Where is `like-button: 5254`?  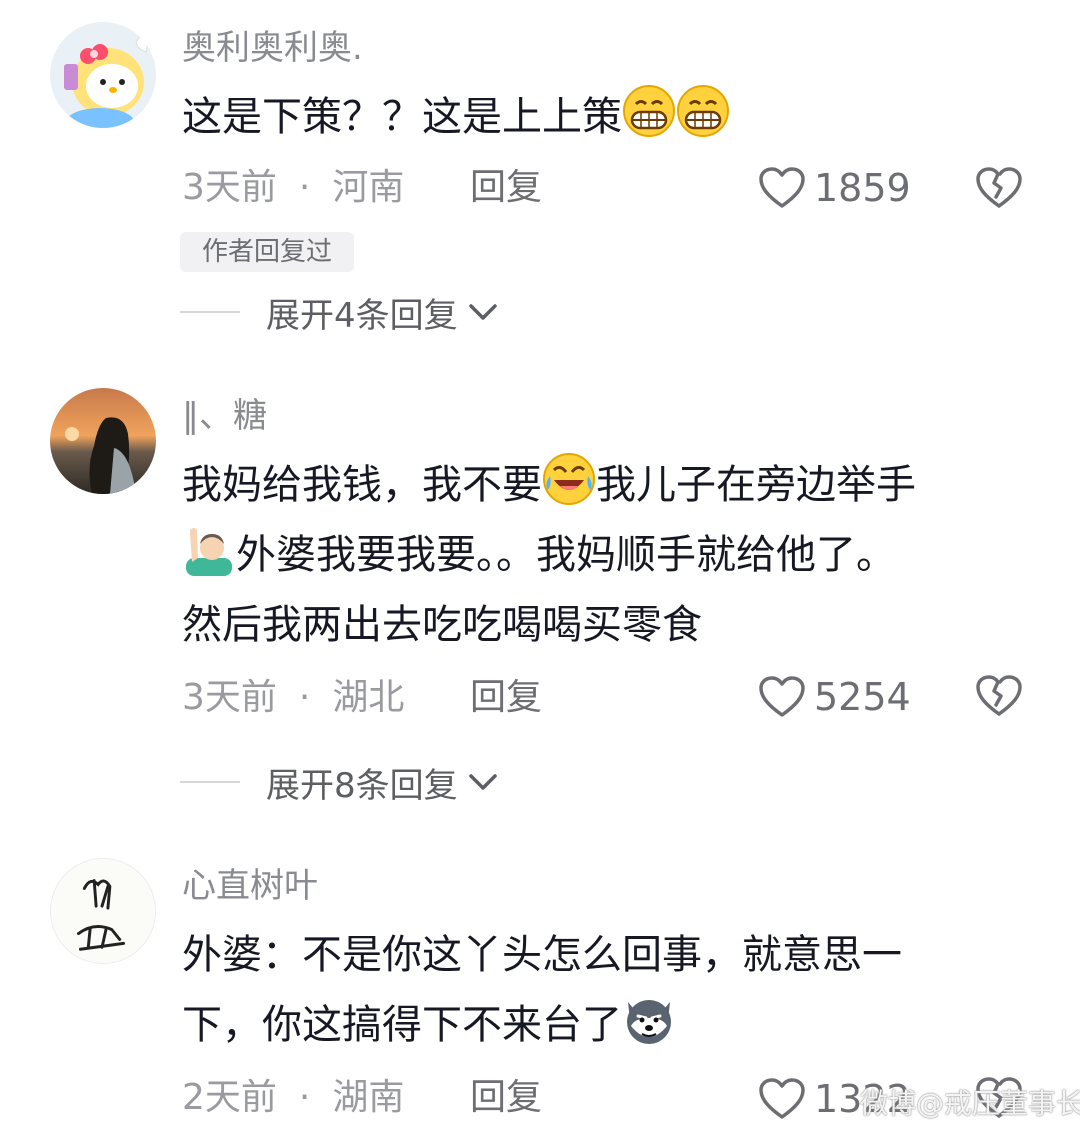 like-button: 5254 is located at coordinates (834, 697).